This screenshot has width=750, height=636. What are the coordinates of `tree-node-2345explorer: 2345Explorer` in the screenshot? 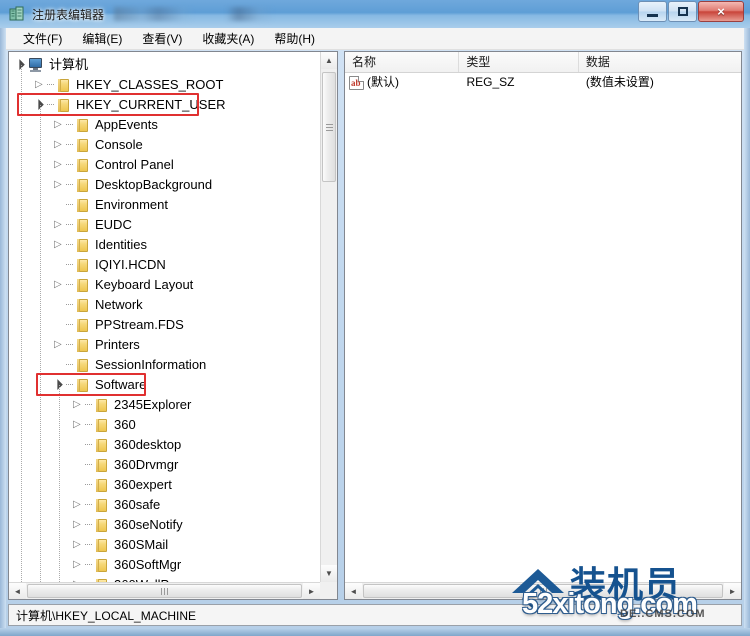 It's located at (164, 405).